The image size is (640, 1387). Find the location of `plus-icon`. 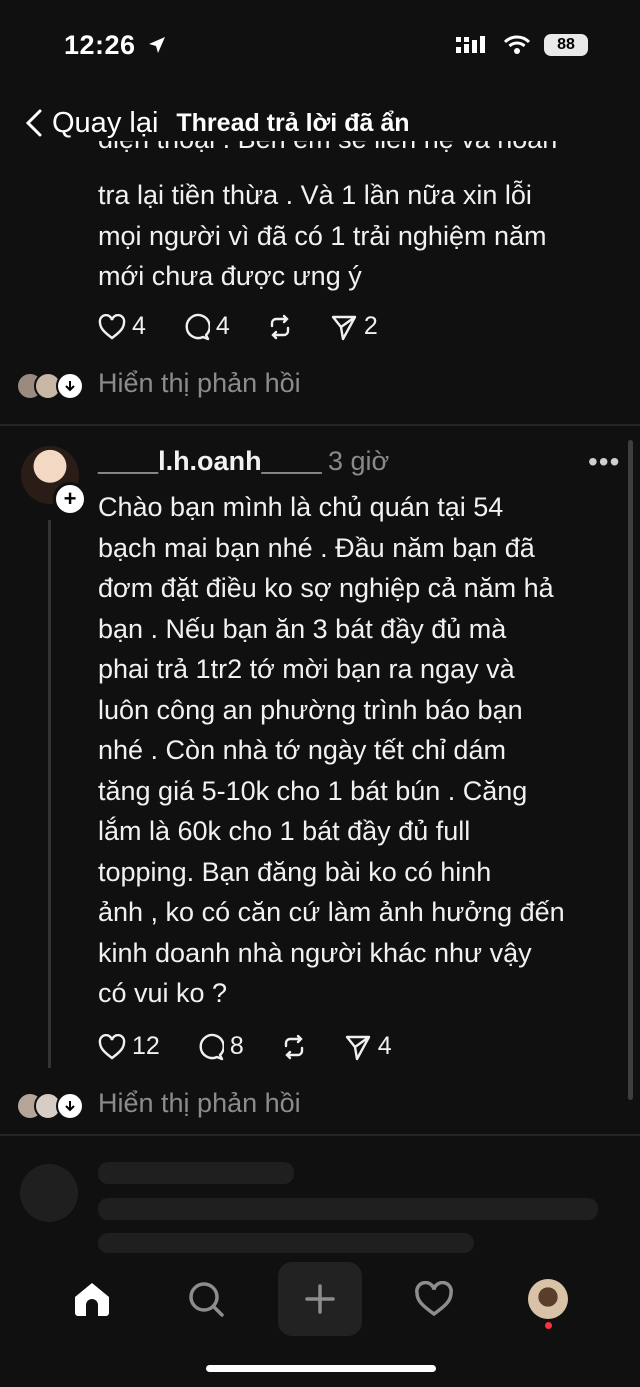

plus-icon is located at coordinates (320, 1299).